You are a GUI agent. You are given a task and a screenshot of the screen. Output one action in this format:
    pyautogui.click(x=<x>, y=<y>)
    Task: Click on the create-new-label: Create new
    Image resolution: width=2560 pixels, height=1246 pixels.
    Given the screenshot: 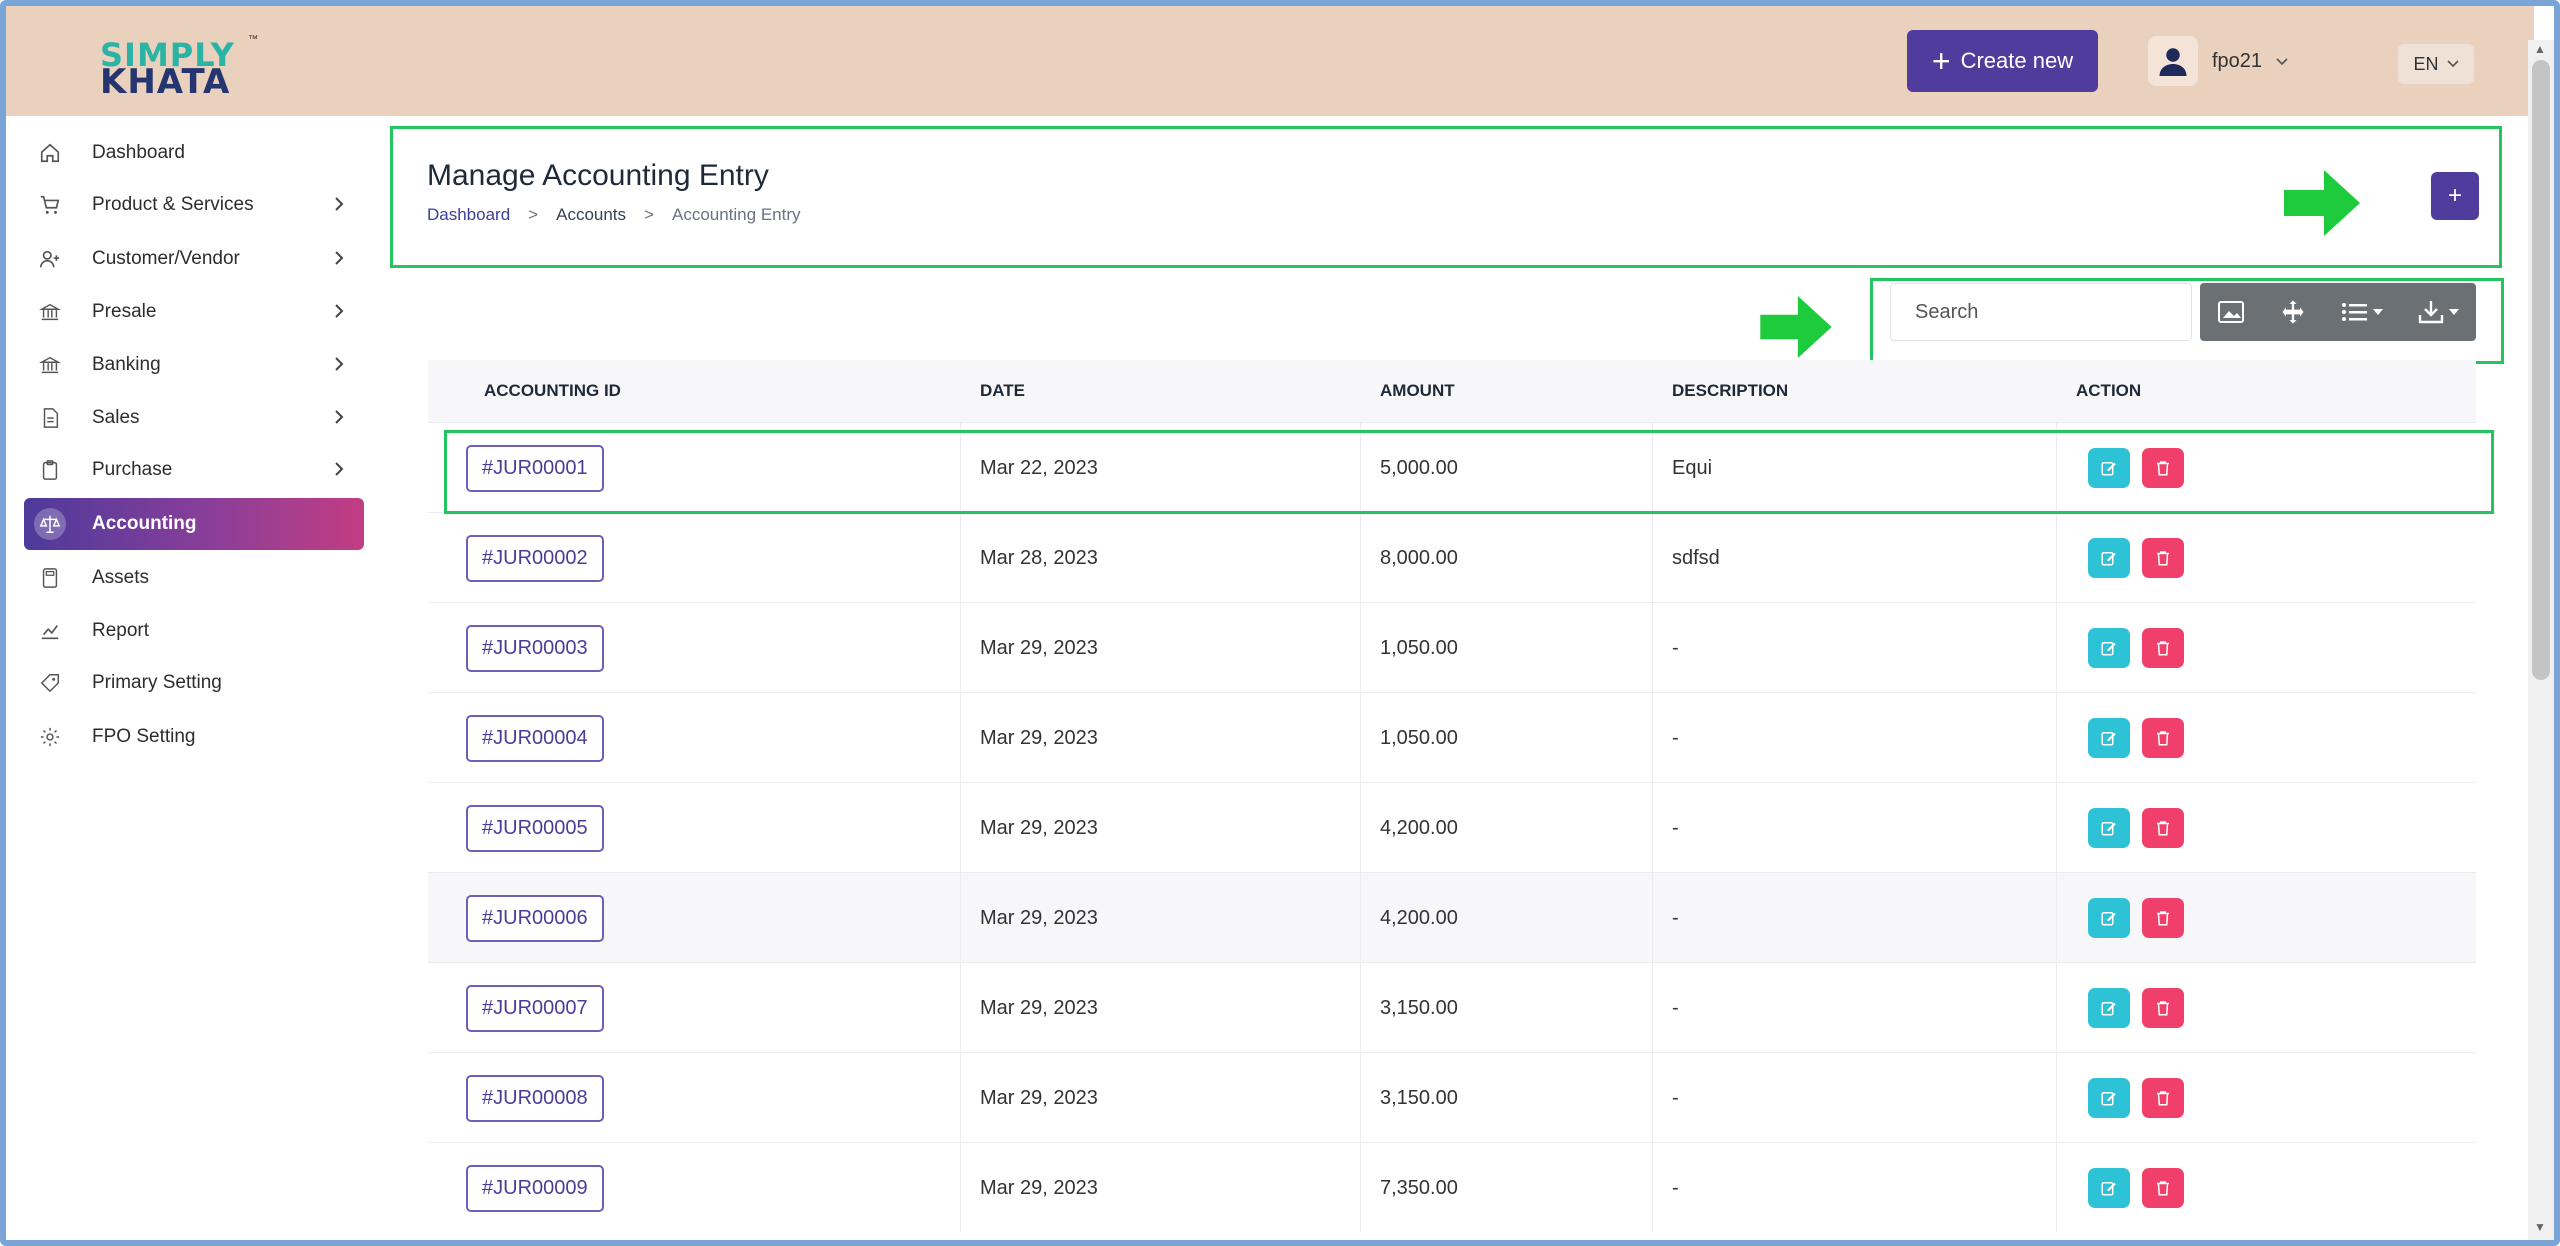 What is the action you would take?
    pyautogui.click(x=2017, y=60)
    